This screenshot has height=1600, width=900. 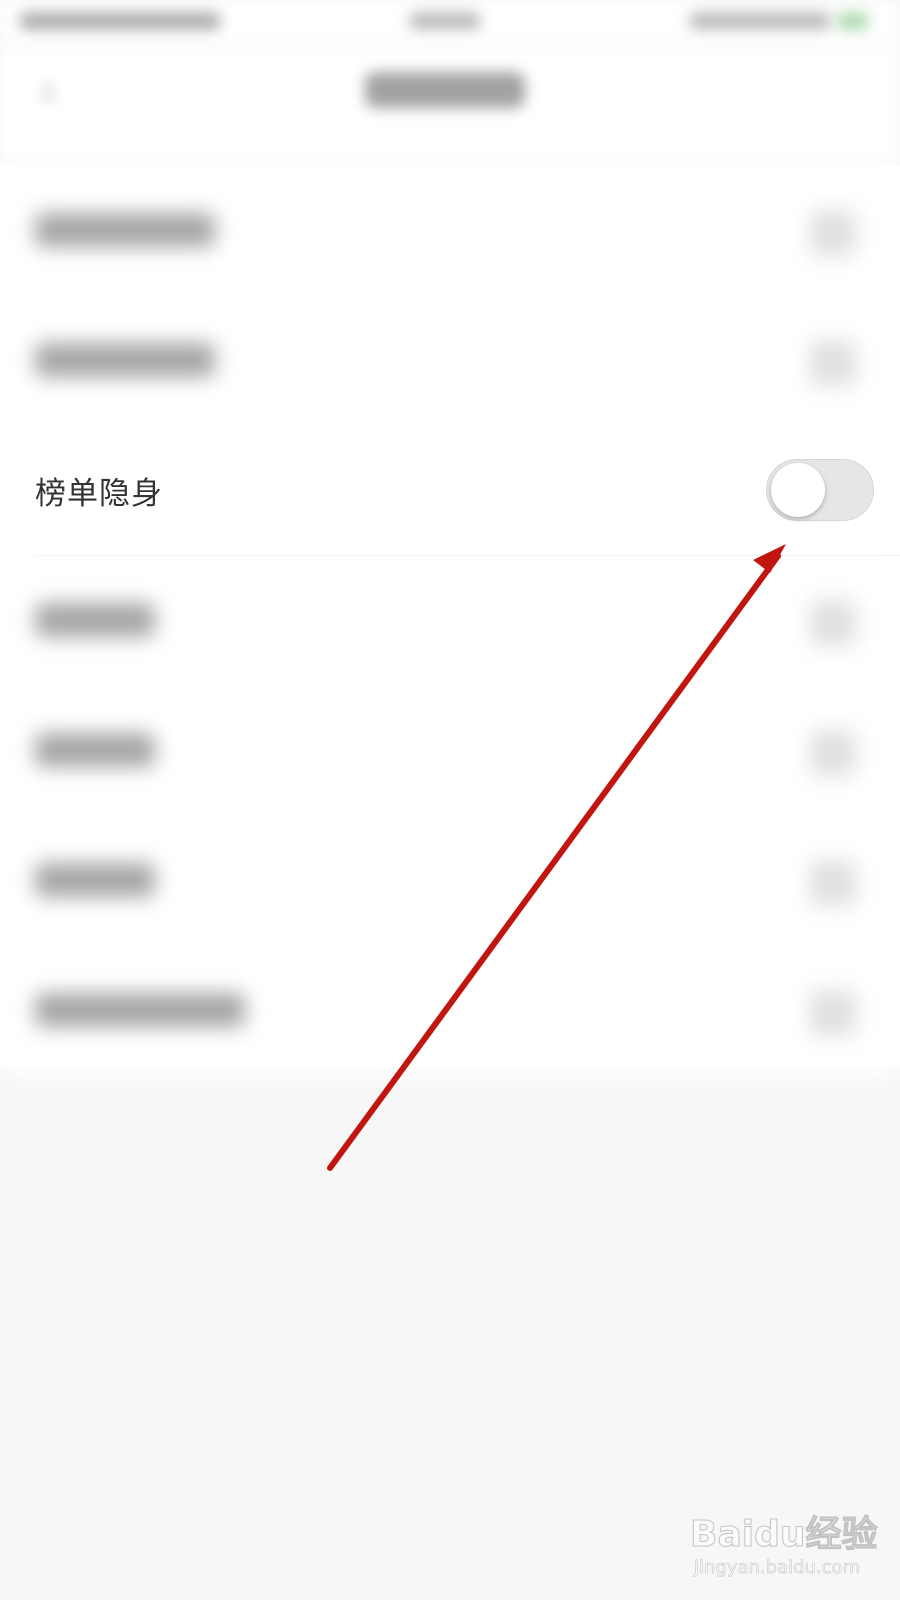 I want to click on back-arrow-icon: ‹, so click(x=48, y=92).